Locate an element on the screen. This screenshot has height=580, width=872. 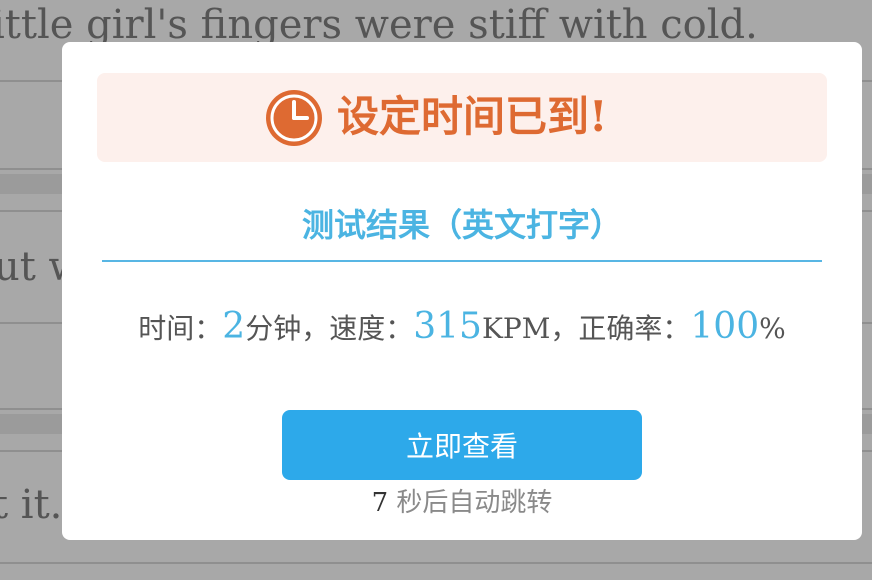
redirect-countdown: 7 is located at coordinates (380, 503).